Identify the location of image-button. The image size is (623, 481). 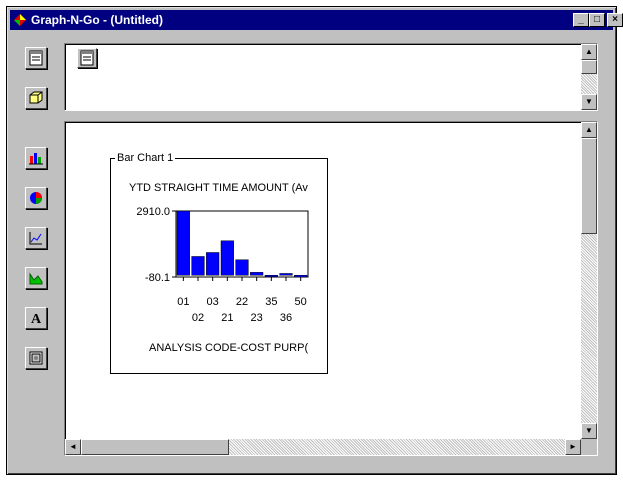
(36, 358).